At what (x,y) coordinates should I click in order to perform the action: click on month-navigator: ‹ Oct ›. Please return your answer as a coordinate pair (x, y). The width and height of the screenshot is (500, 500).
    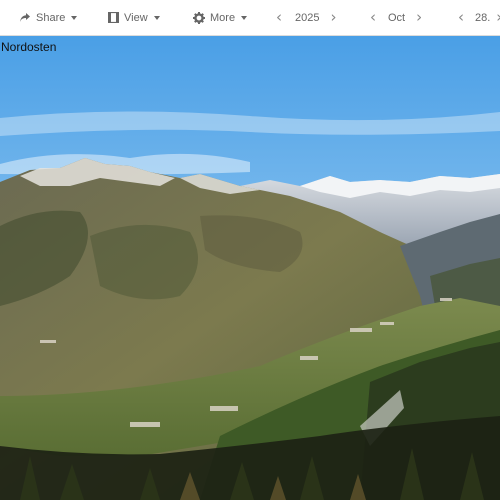
    Looking at the image, I should click on (396, 17).